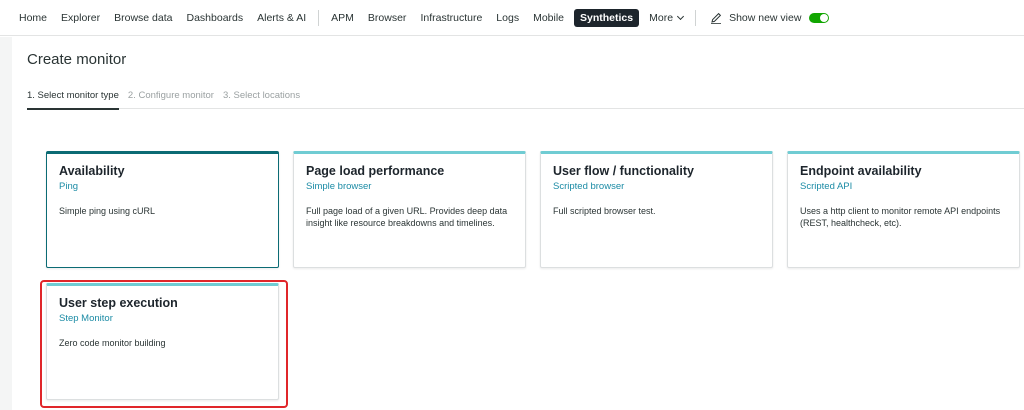 The width and height of the screenshot is (1024, 410). Describe the element at coordinates (281, 18) in the screenshot. I see `nav-alerts-ai: Alerts & AI` at that location.